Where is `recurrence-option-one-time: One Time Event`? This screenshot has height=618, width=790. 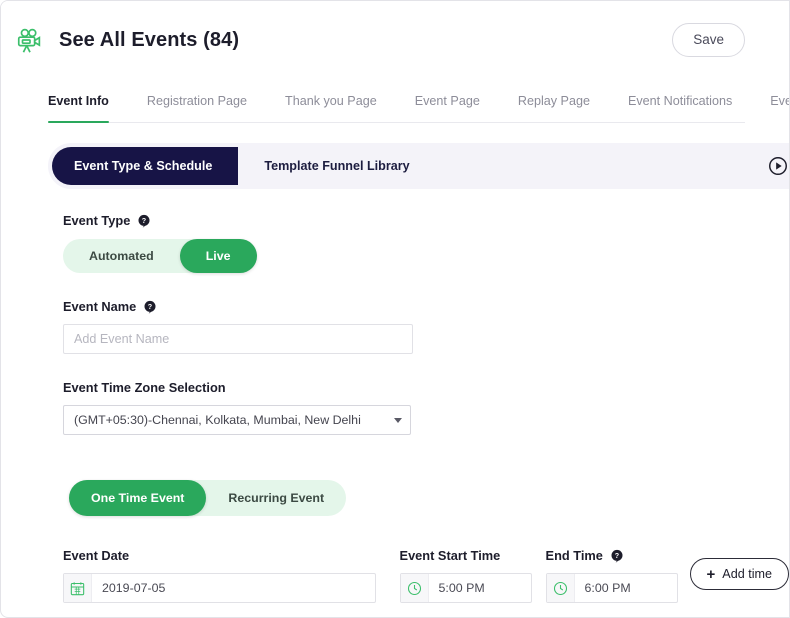 recurrence-option-one-time: One Time Event is located at coordinates (138, 498).